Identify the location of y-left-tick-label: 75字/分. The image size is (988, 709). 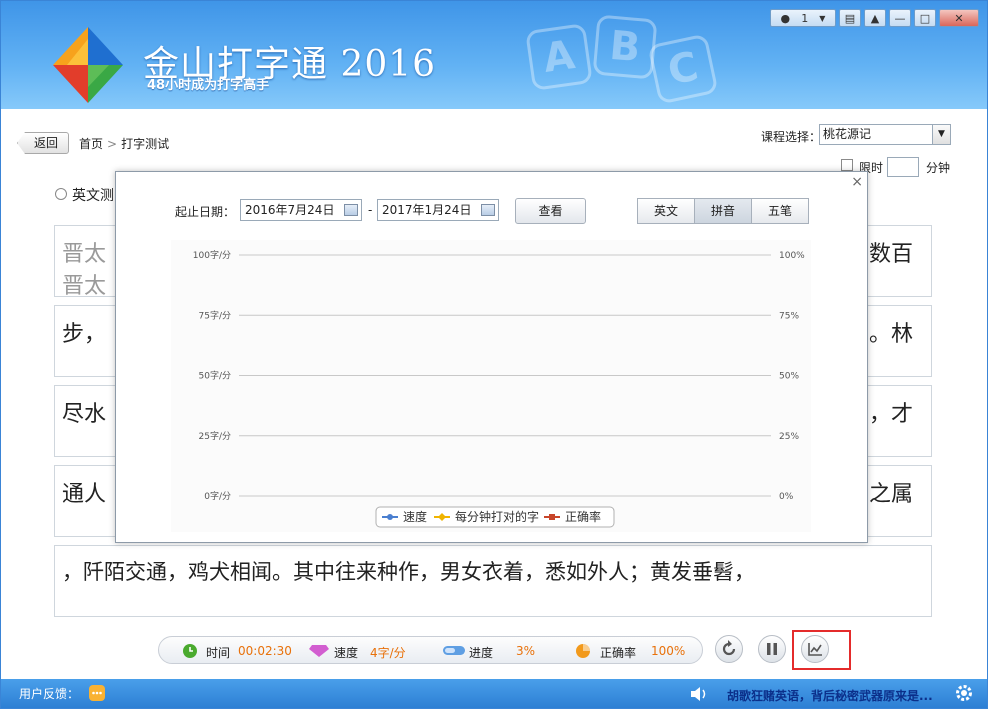
(215, 315).